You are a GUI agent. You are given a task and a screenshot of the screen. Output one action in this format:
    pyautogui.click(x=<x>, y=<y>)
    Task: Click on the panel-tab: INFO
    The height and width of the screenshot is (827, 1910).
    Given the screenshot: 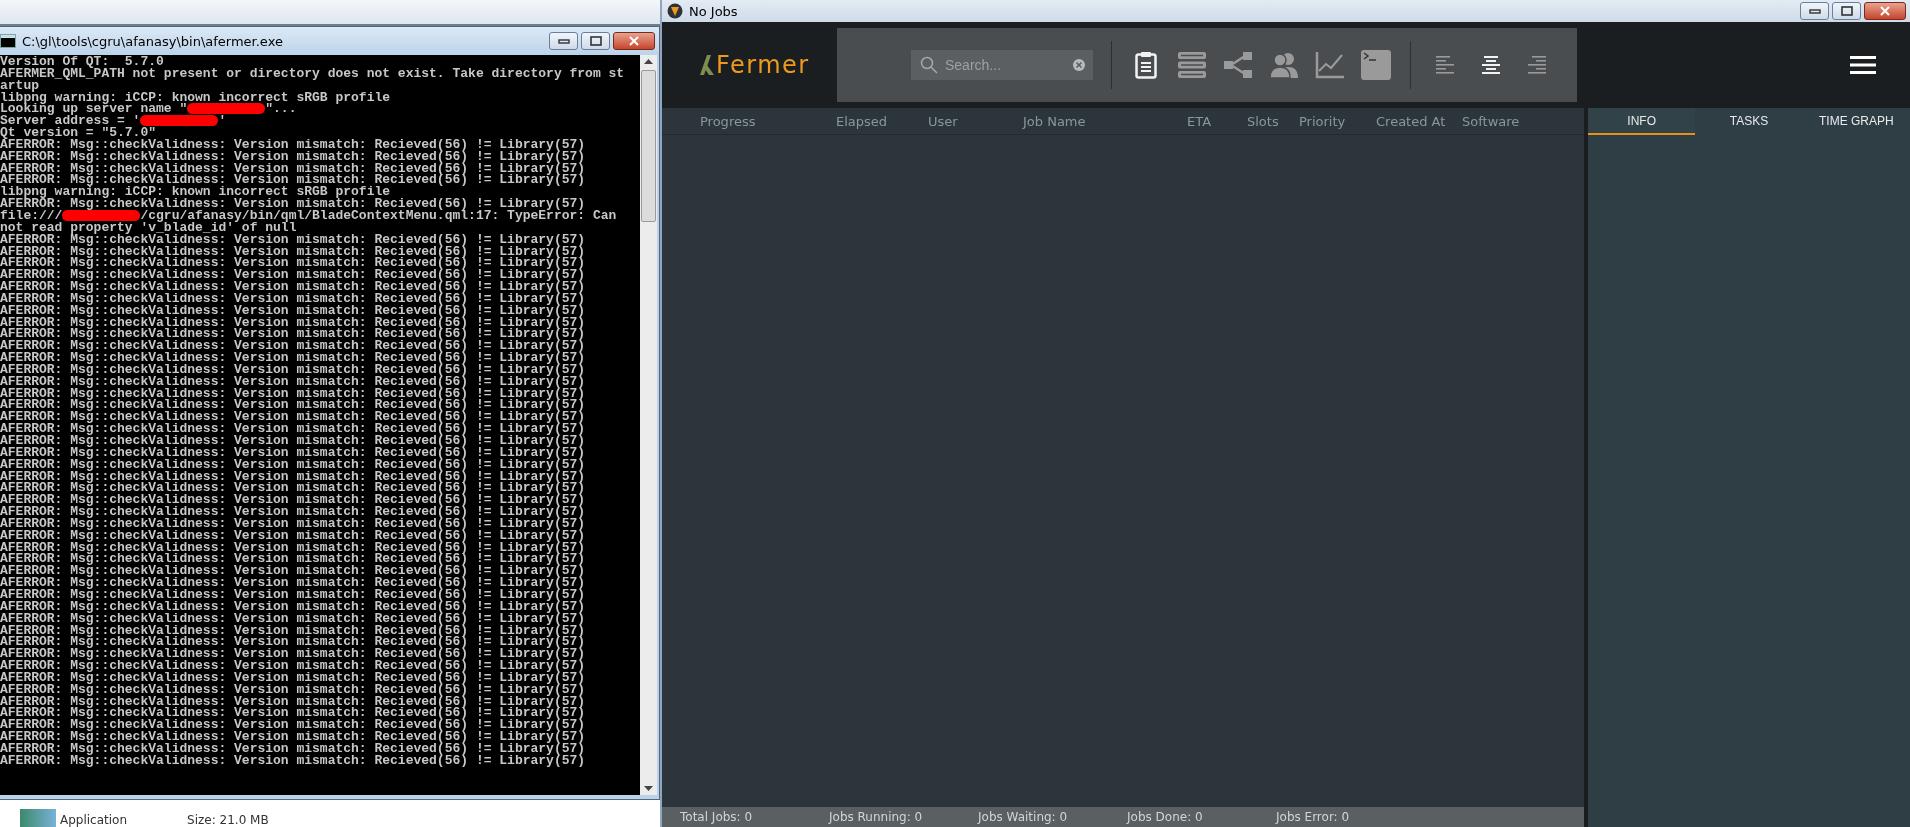 What is the action you would take?
    pyautogui.click(x=1642, y=121)
    